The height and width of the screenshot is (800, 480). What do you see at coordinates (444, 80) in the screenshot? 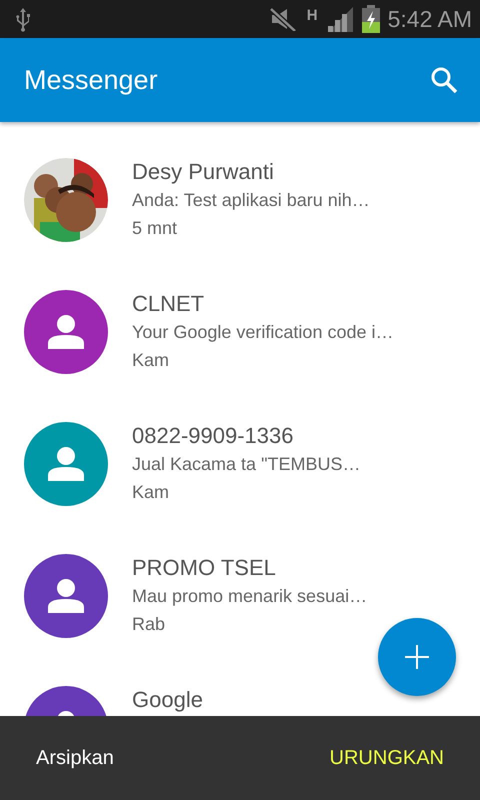
I see `search-icon` at bounding box center [444, 80].